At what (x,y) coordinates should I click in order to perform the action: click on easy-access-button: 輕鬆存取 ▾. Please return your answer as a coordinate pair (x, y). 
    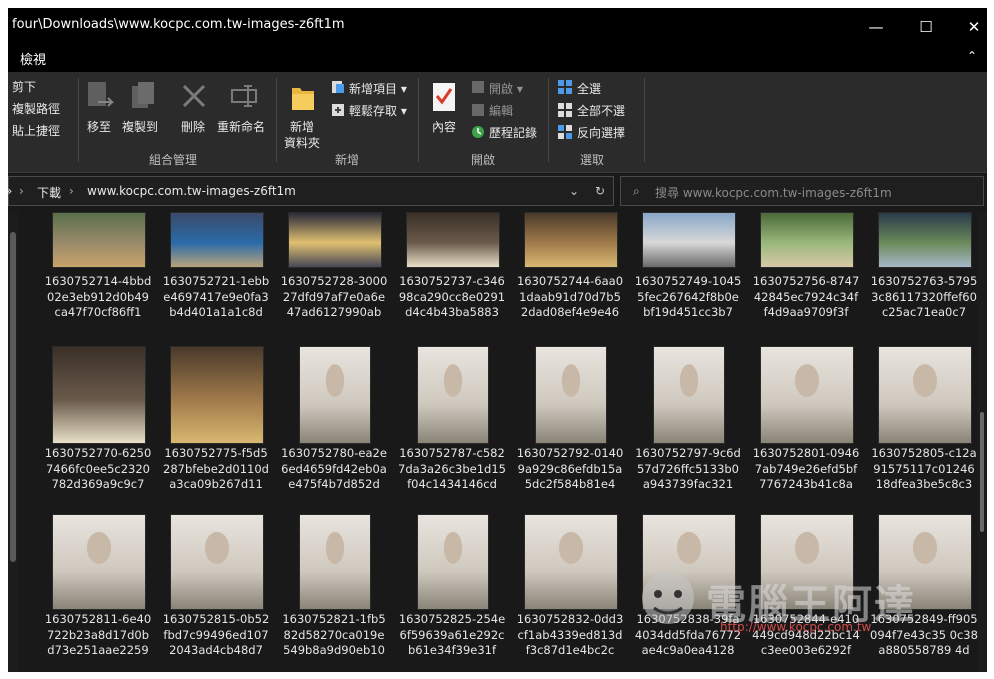
    Looking at the image, I should click on (378, 110).